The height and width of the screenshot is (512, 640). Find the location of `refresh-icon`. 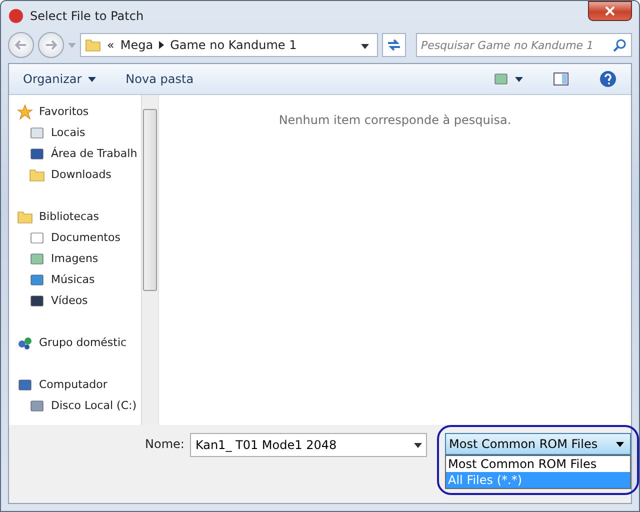

refresh-icon is located at coordinates (394, 45).